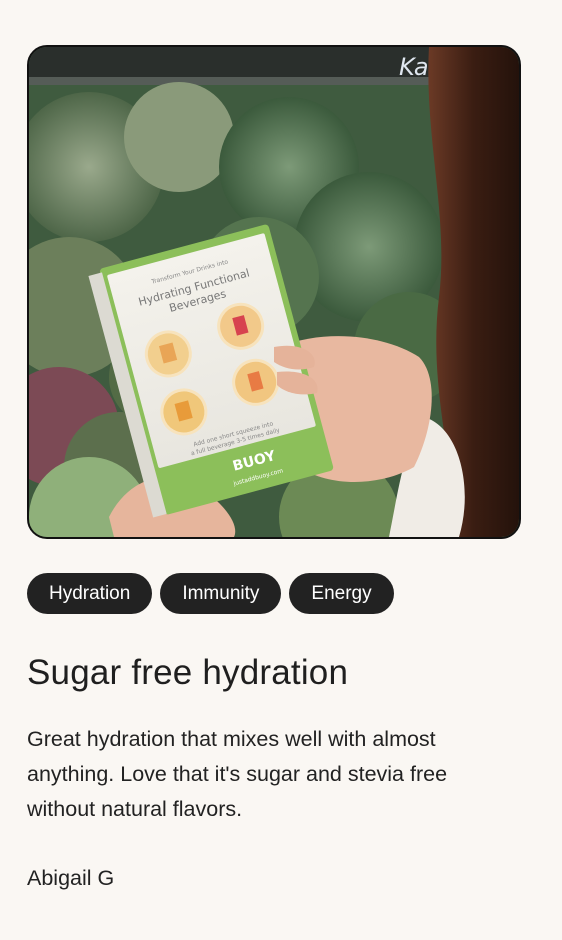 This screenshot has height=940, width=562. Describe the element at coordinates (341, 593) in the screenshot. I see `tag-energy: Energy` at that location.